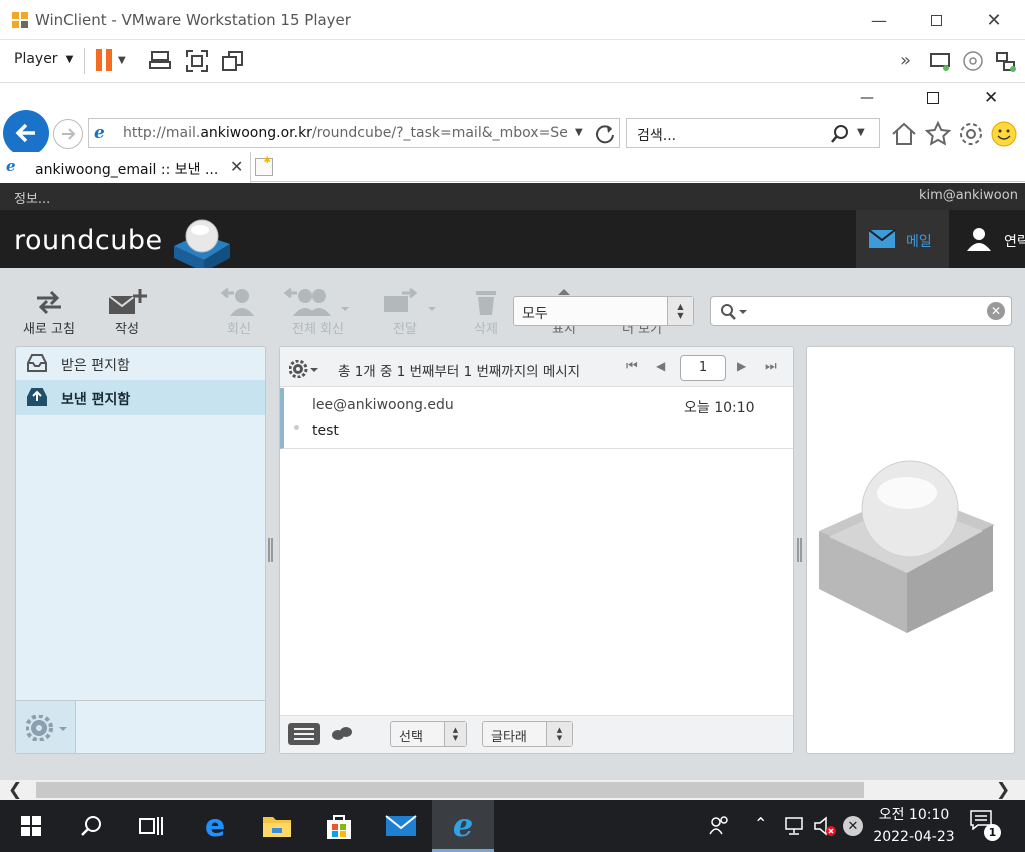 This screenshot has width=1025, height=852. I want to click on folder-splitter, so click(270, 550).